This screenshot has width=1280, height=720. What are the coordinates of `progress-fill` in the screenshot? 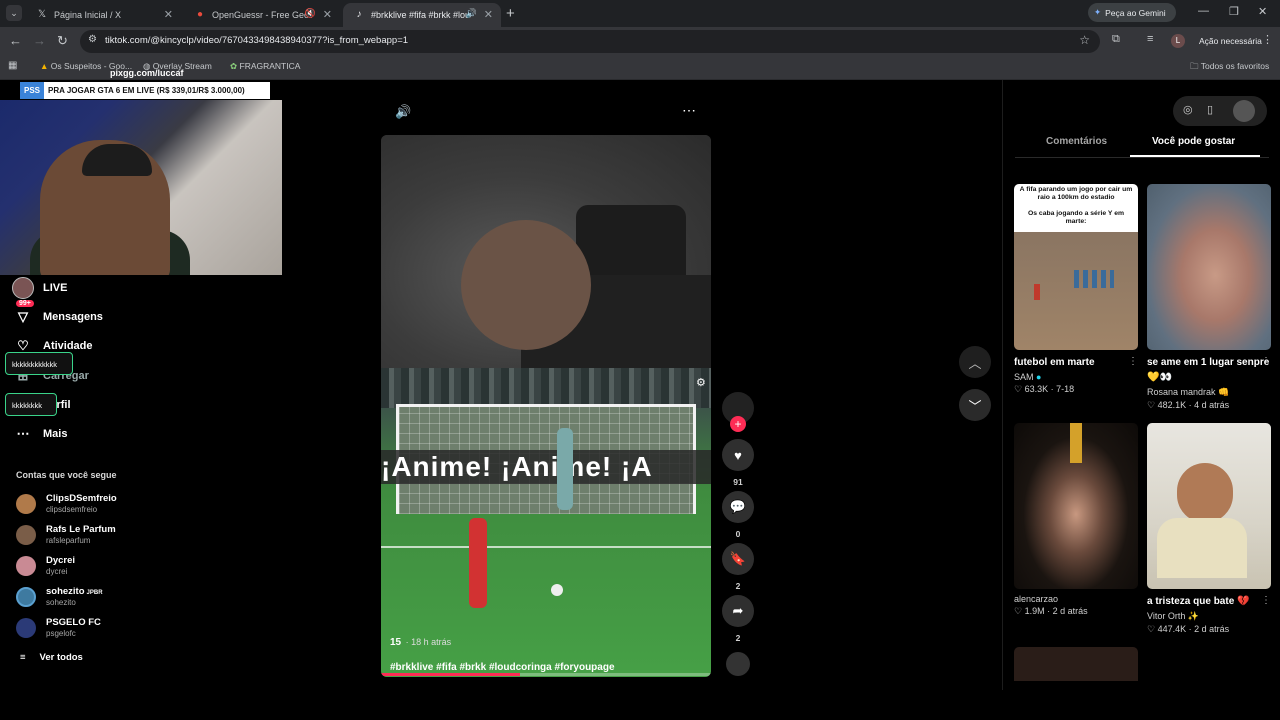 It's located at (450, 674).